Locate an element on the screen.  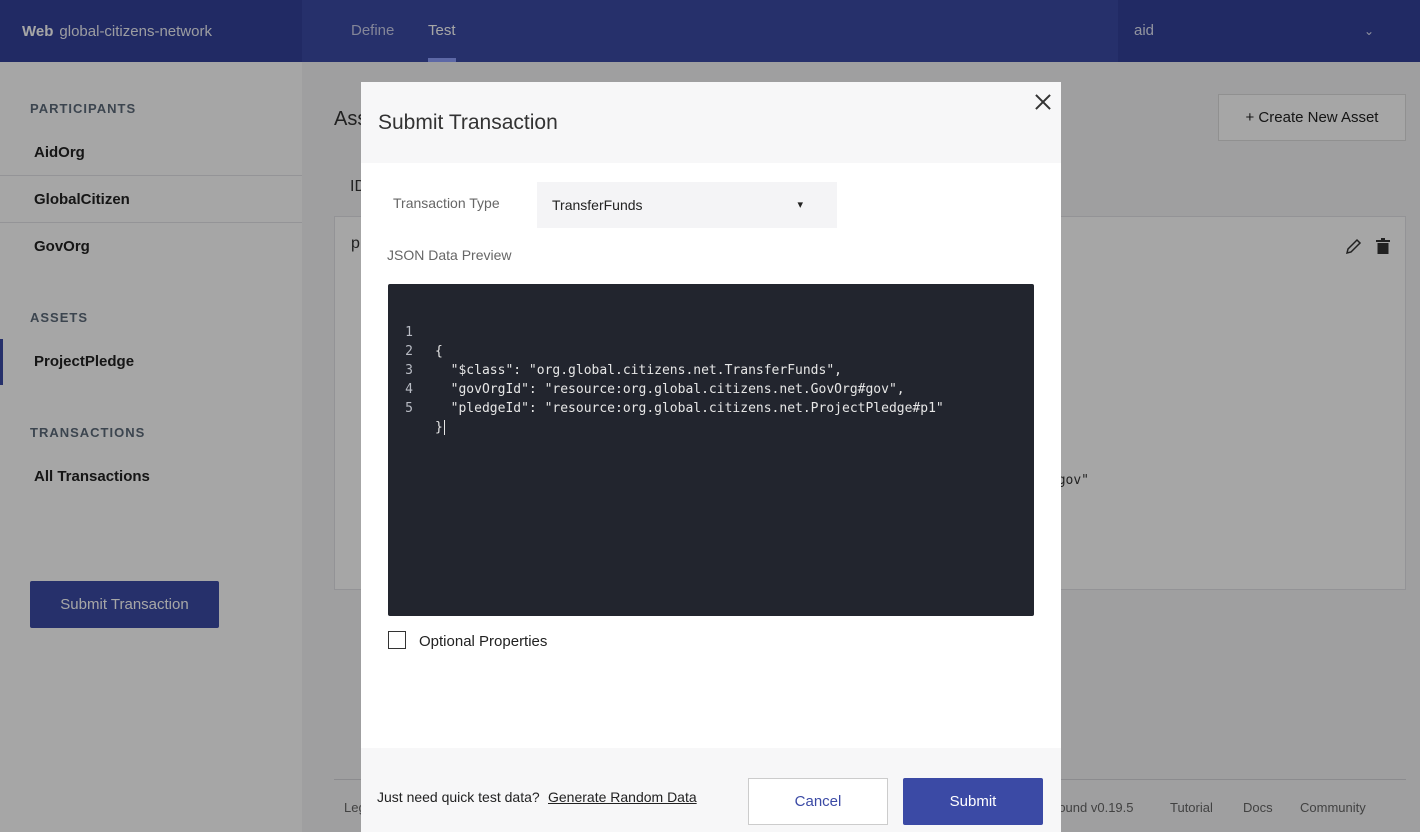
transaction-type-label: Transaction Type is located at coordinates (446, 203).